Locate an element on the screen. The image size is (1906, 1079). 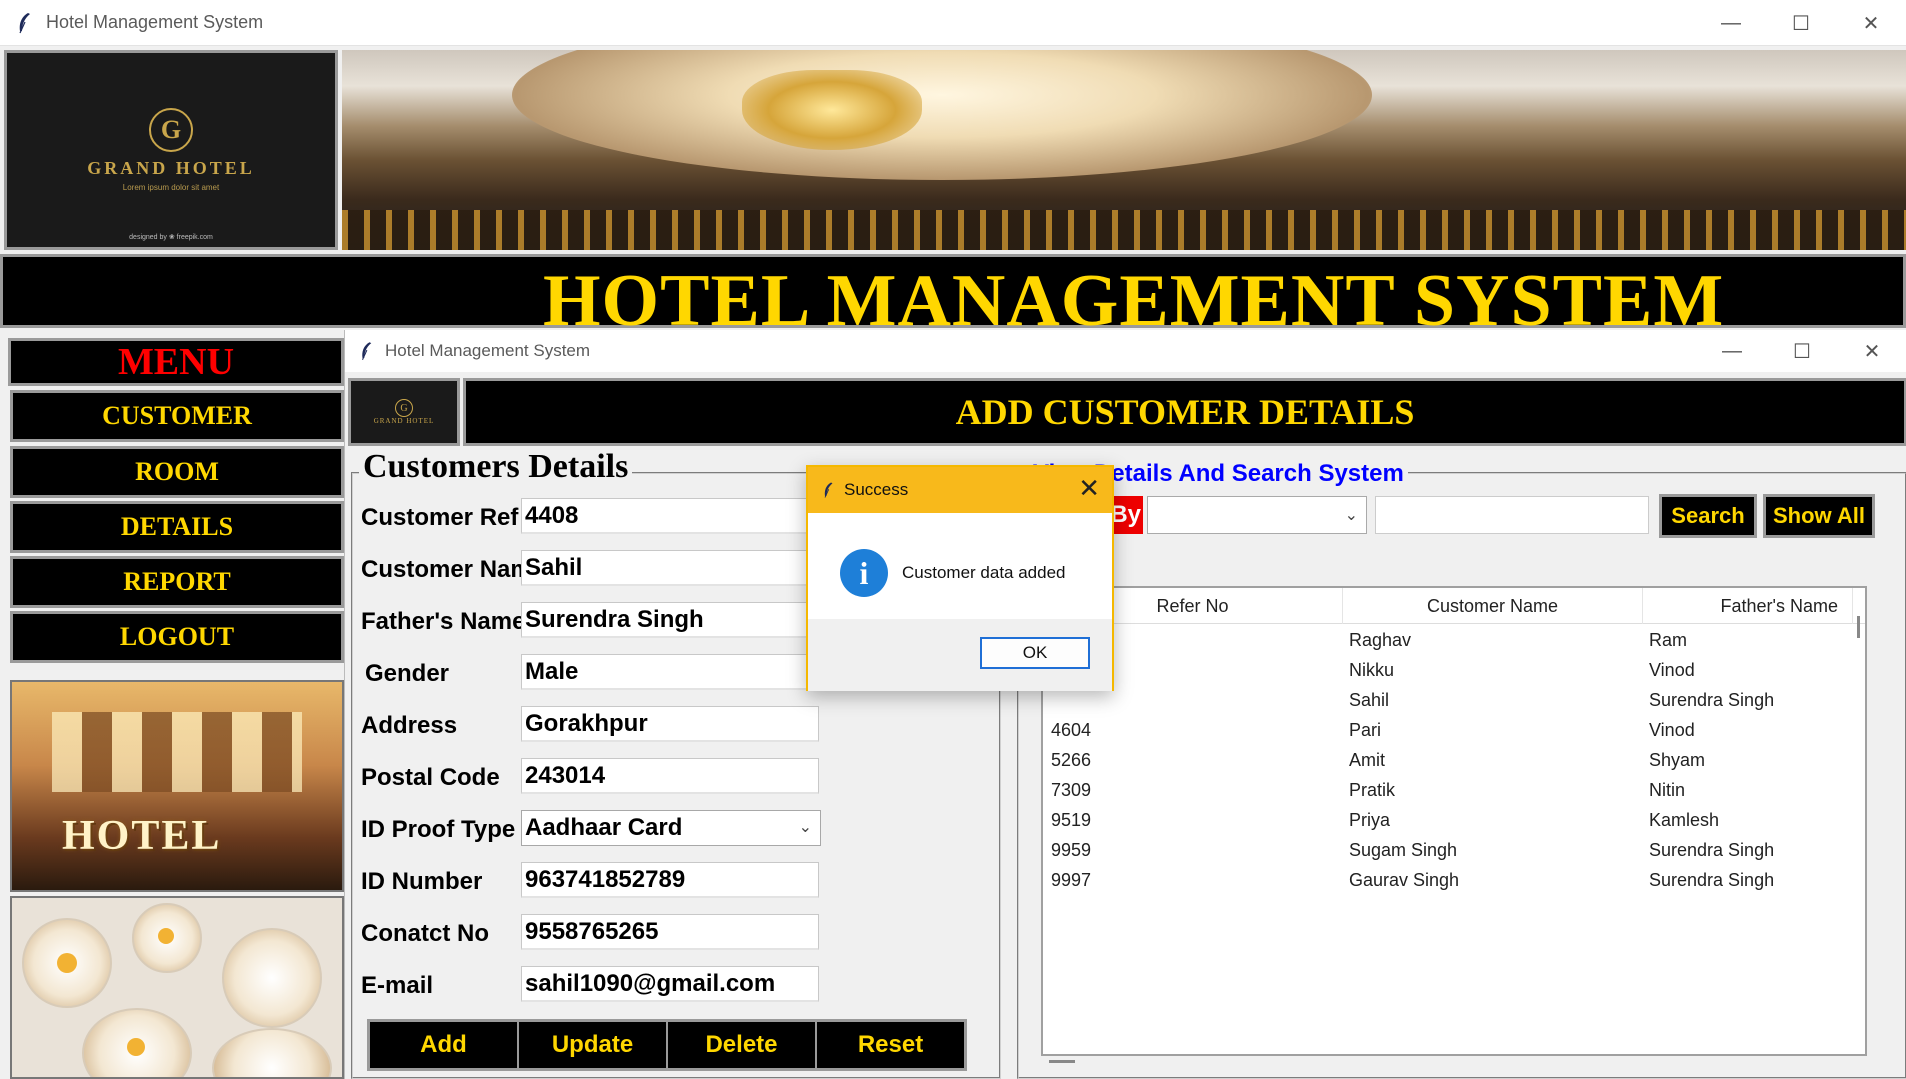
add-button: Add is located at coordinates (444, 1045).